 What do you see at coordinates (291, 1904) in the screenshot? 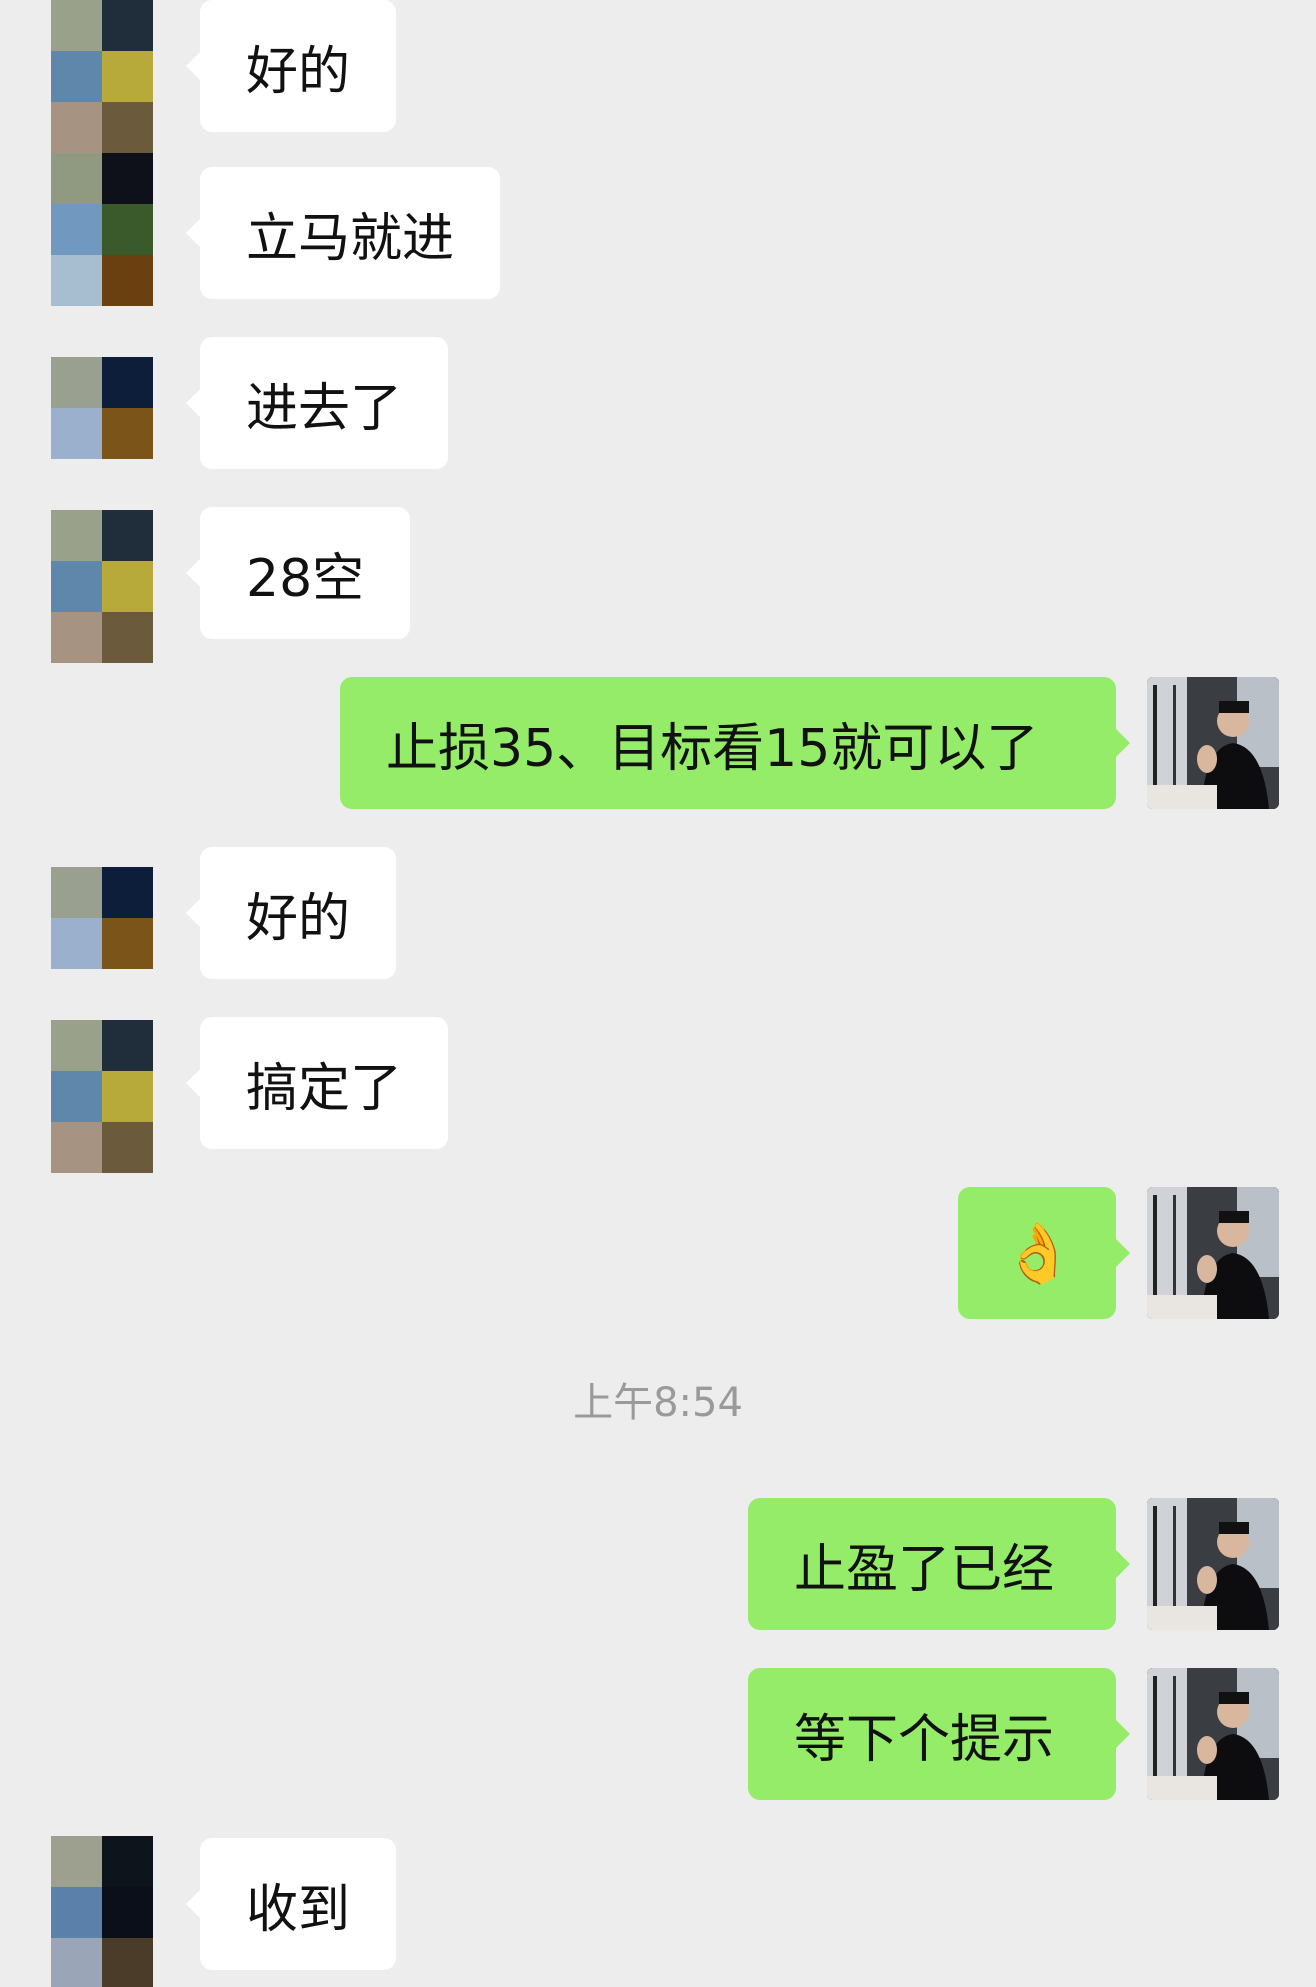
I see `message-bubble: 收到` at bounding box center [291, 1904].